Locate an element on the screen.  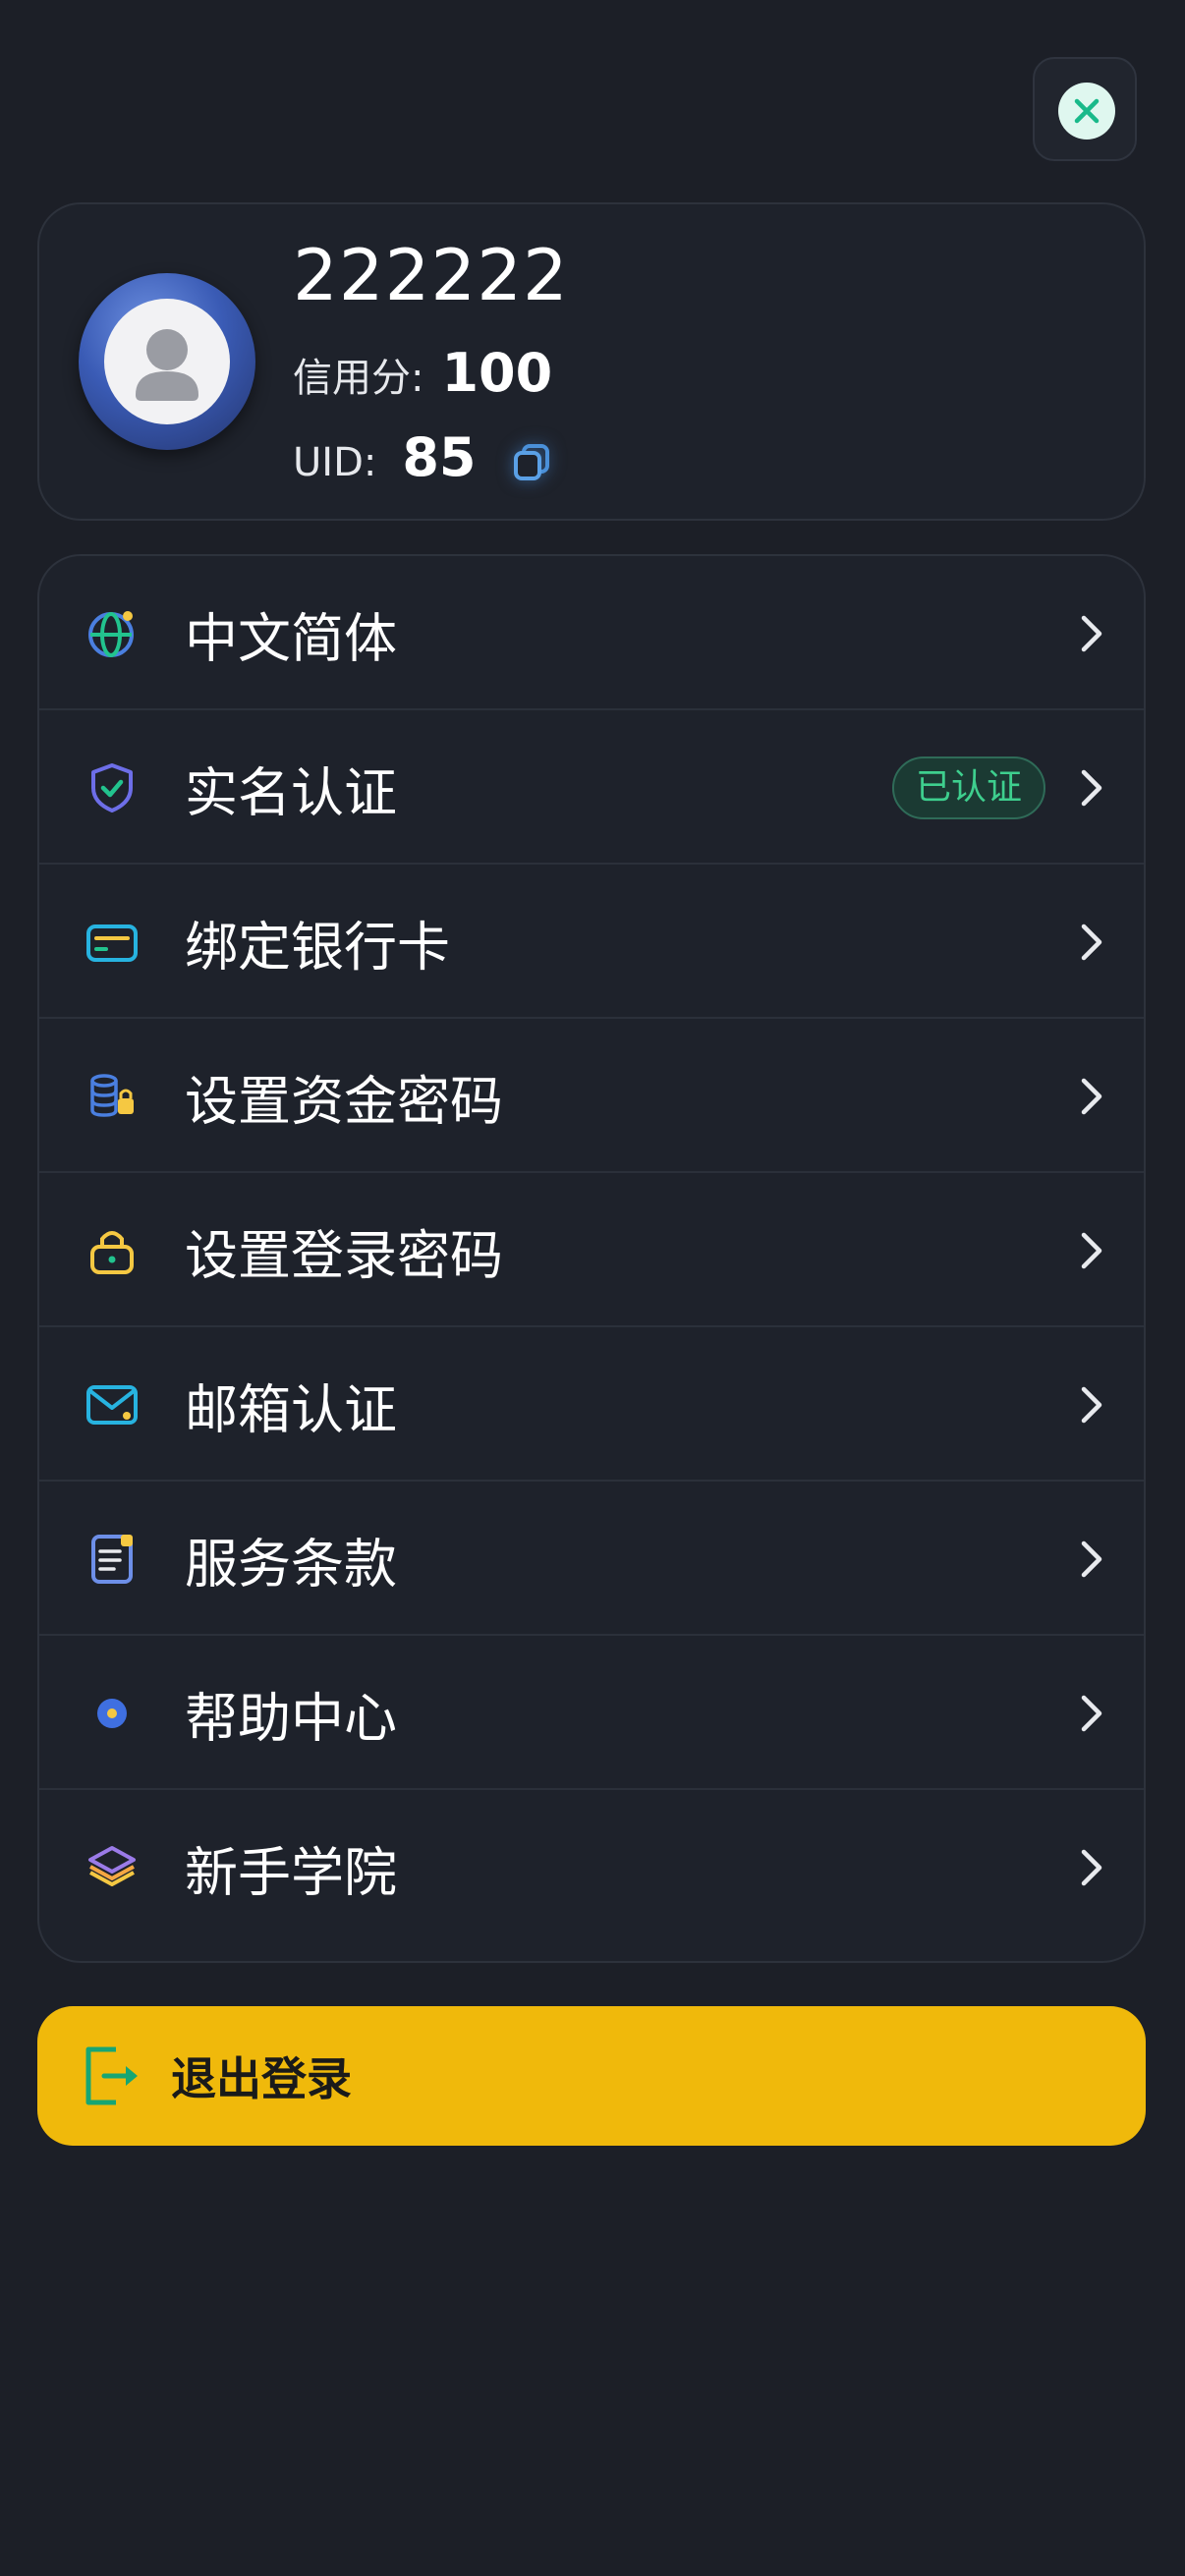
menu-label-help-center: 帮助中心 is located at coordinates (291, 1718).